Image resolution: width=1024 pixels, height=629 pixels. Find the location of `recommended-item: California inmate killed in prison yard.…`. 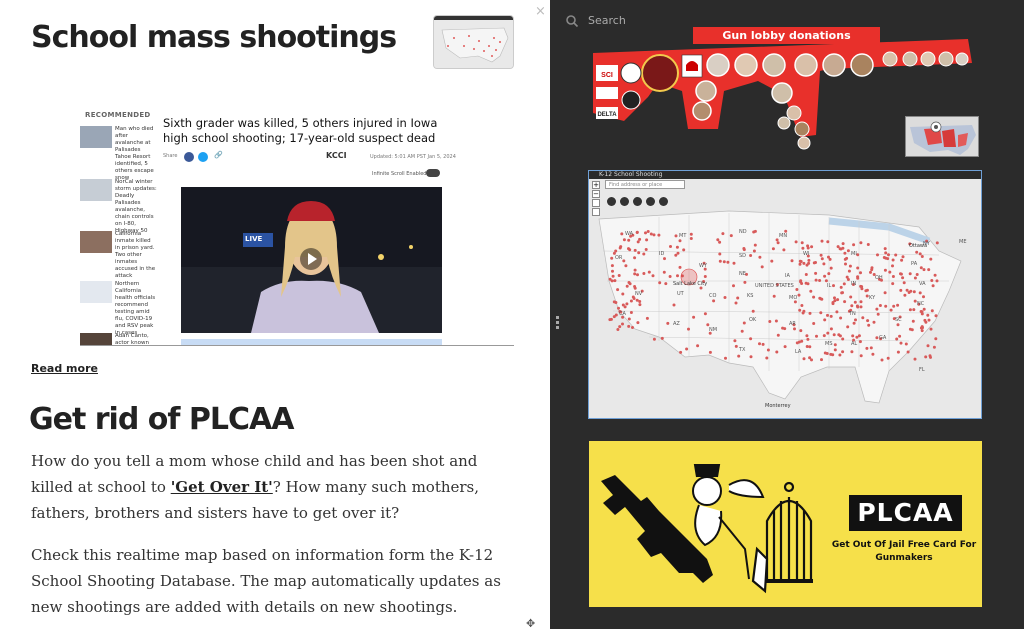

recommended-item: California inmate killed in prison yard.… is located at coordinates (117, 256).